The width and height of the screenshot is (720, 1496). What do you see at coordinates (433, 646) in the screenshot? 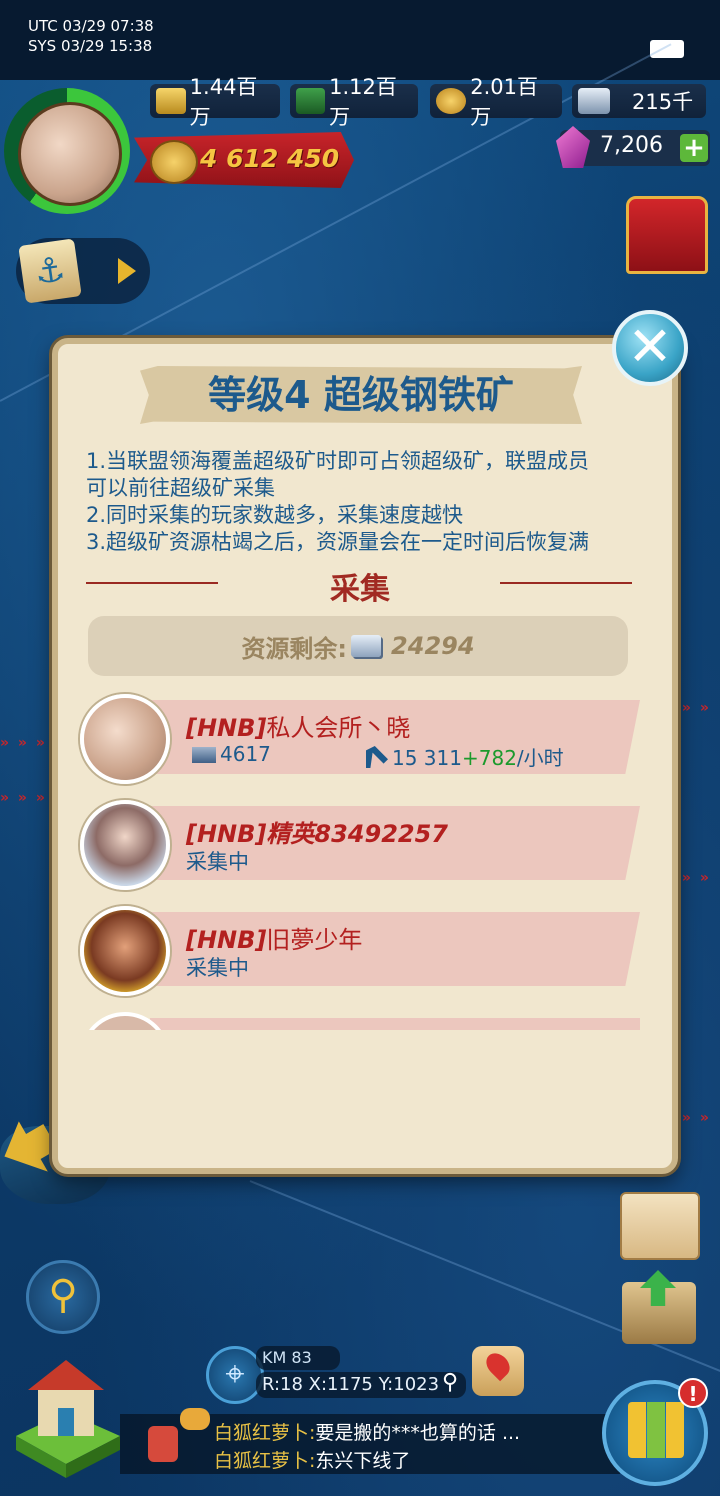
I see `remaining-value: 24294` at bounding box center [433, 646].